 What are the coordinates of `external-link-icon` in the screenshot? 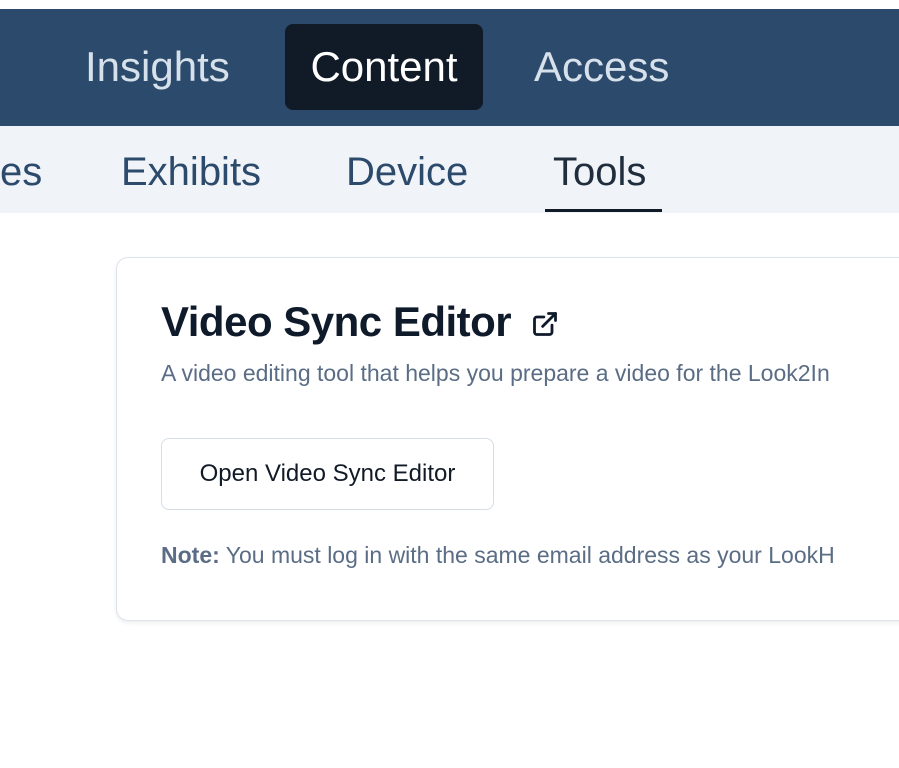 It's located at (545, 324).